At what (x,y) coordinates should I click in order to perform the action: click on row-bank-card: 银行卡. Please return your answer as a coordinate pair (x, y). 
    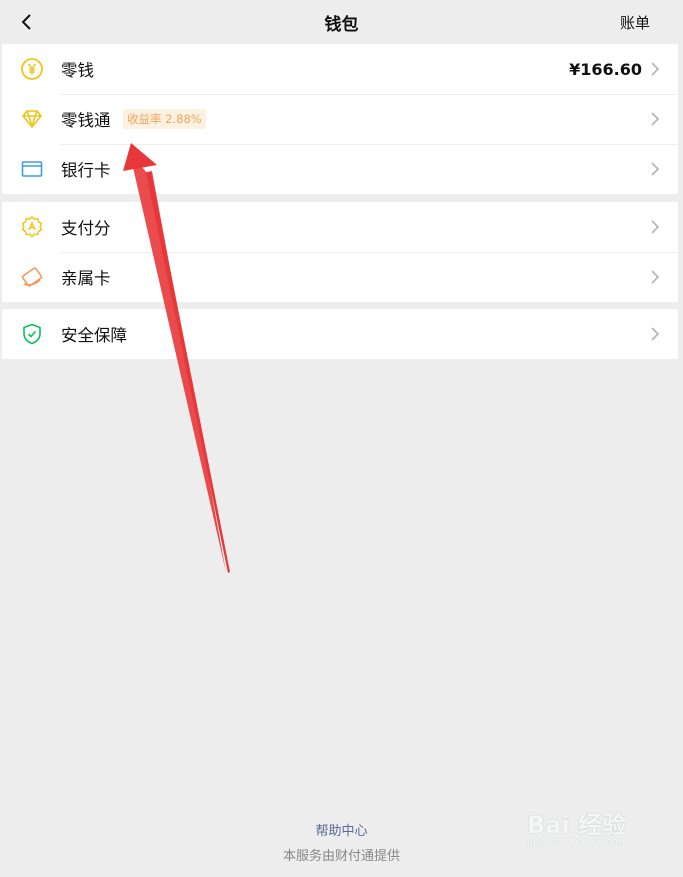
    Looking at the image, I should click on (340, 169).